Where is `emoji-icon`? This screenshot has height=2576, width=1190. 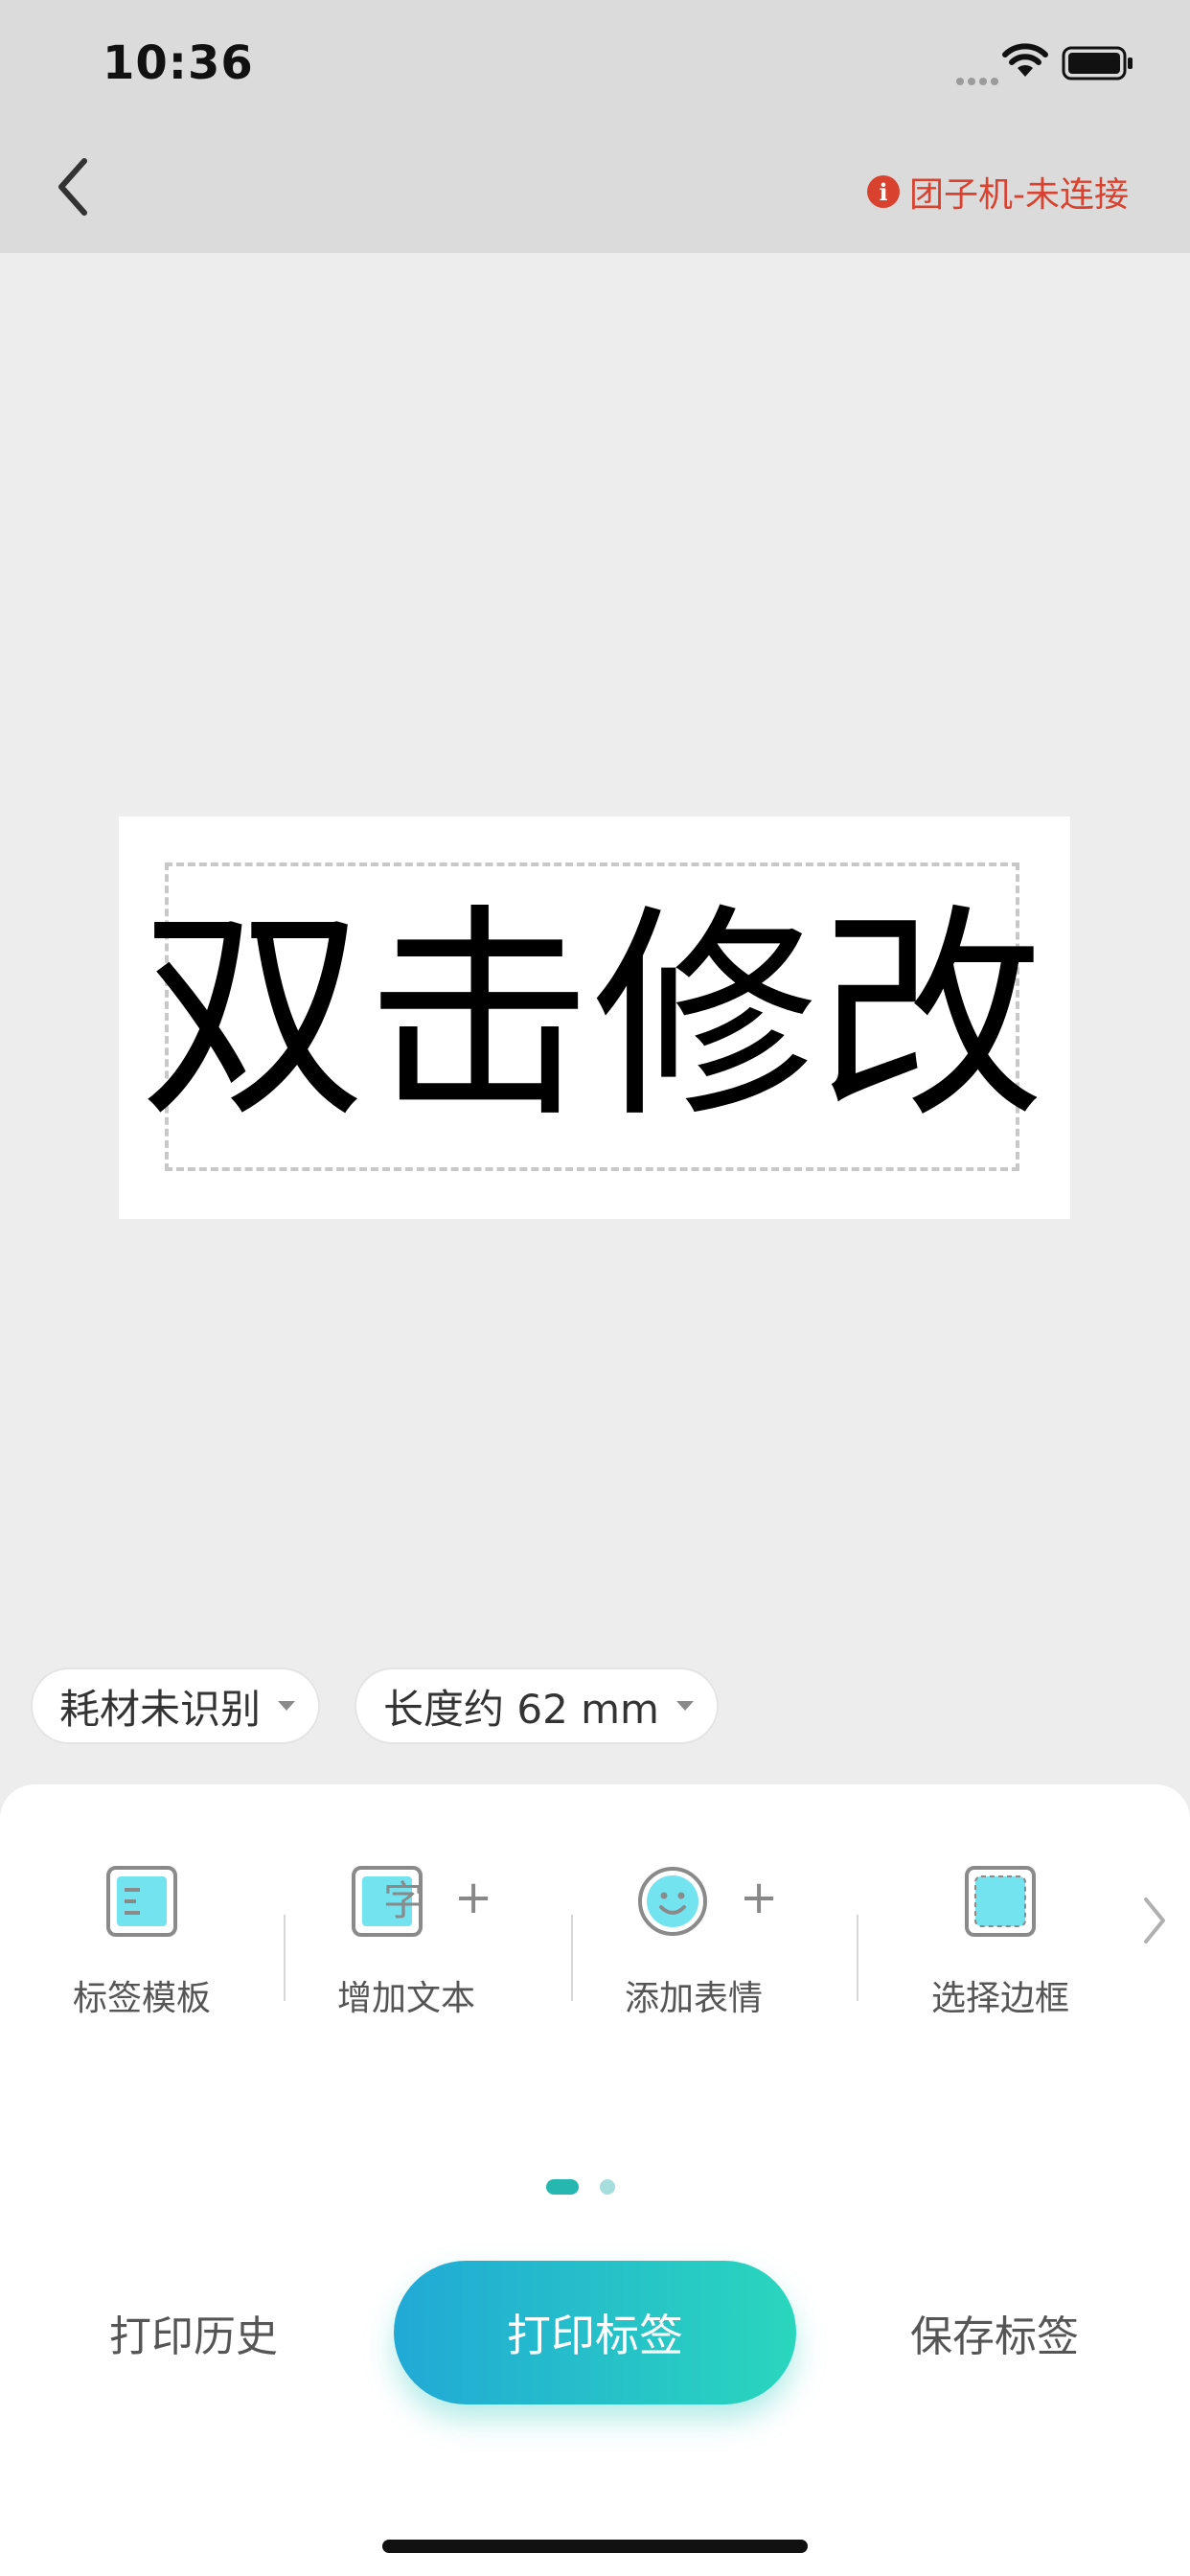
emoji-icon is located at coordinates (672, 1901).